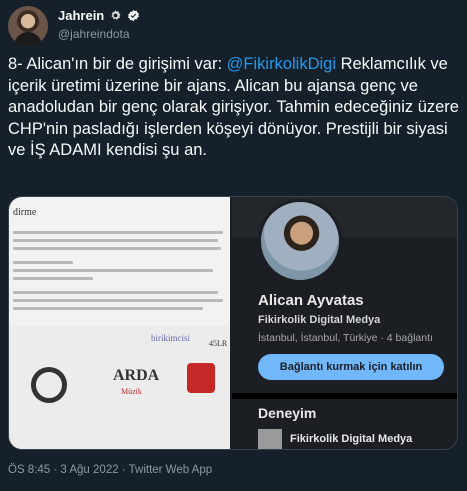  I want to click on verified-icon, so click(133, 15).